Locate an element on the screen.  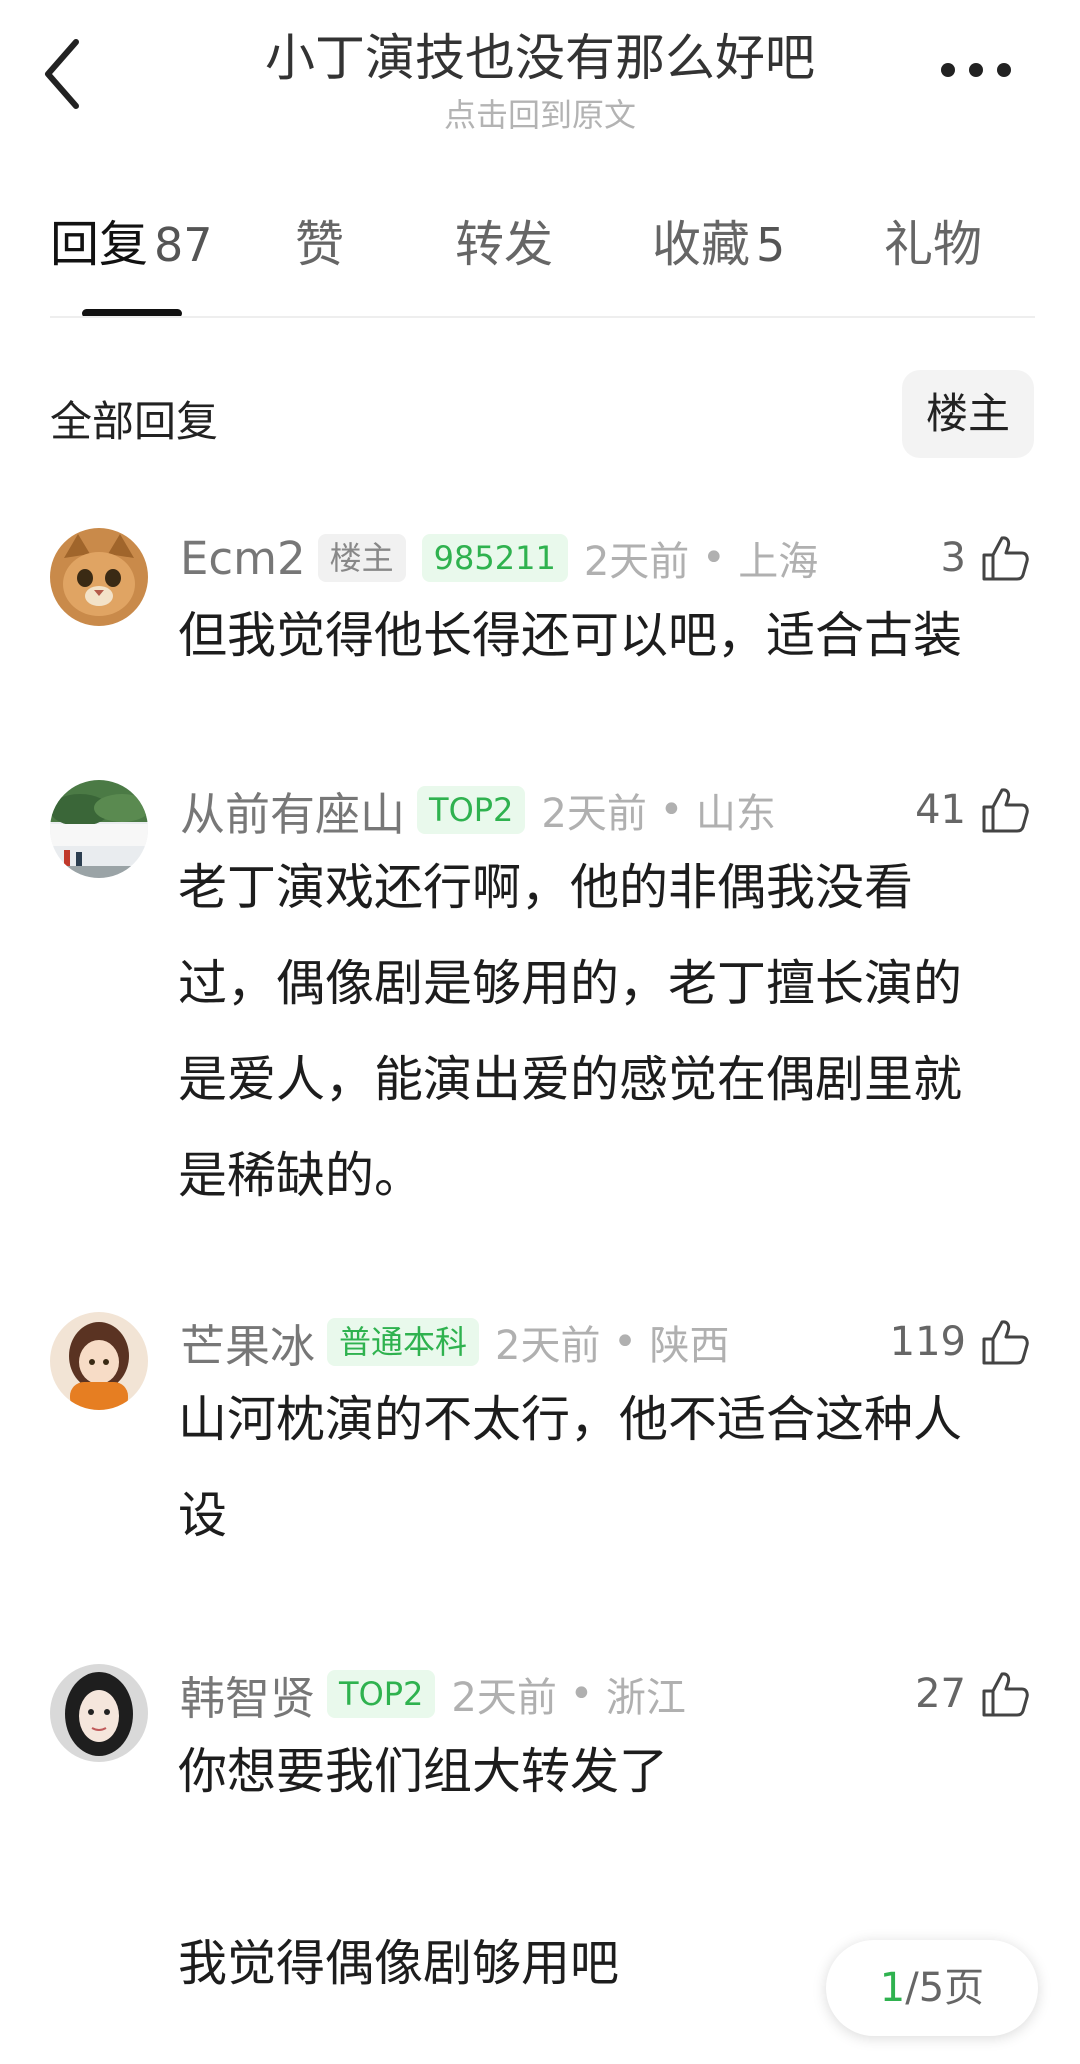
like-button: 119 is located at coordinates (960, 1342).